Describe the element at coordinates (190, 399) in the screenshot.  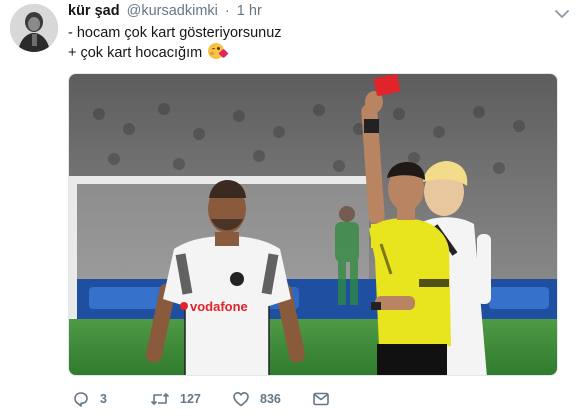
I see `retweet-count: 127` at that location.